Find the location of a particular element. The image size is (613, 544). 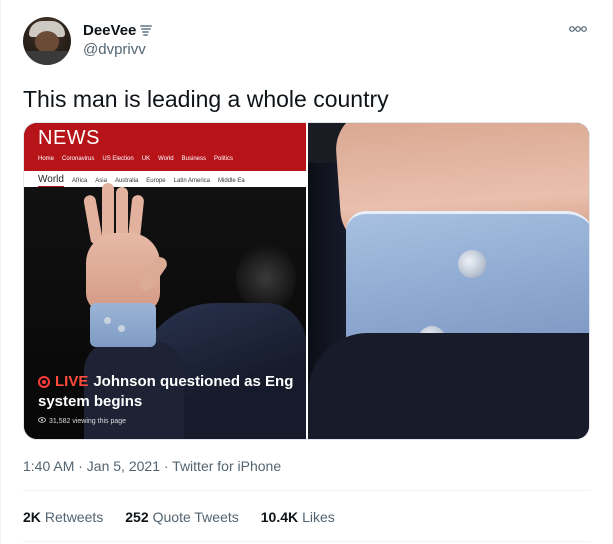

viewer-count: 31,582 viewing this page is located at coordinates (82, 421).